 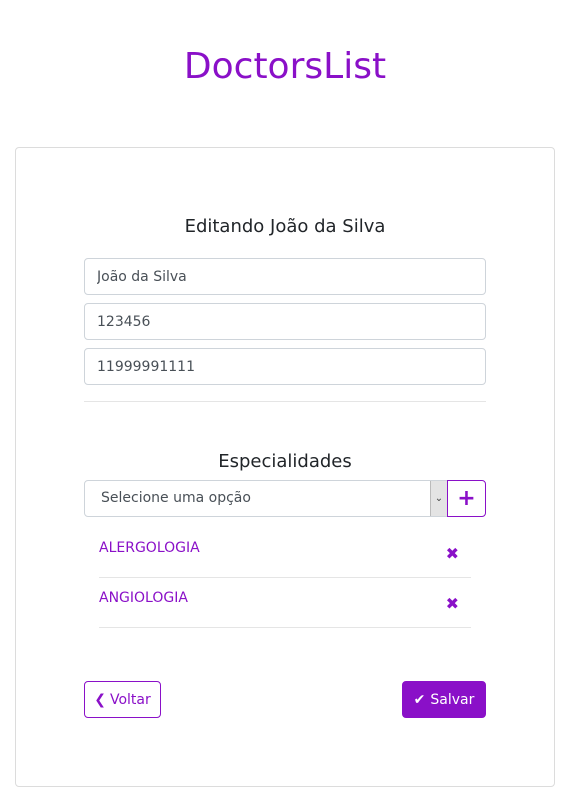 What do you see at coordinates (285, 276) in the screenshot?
I see `doctor-name-input` at bounding box center [285, 276].